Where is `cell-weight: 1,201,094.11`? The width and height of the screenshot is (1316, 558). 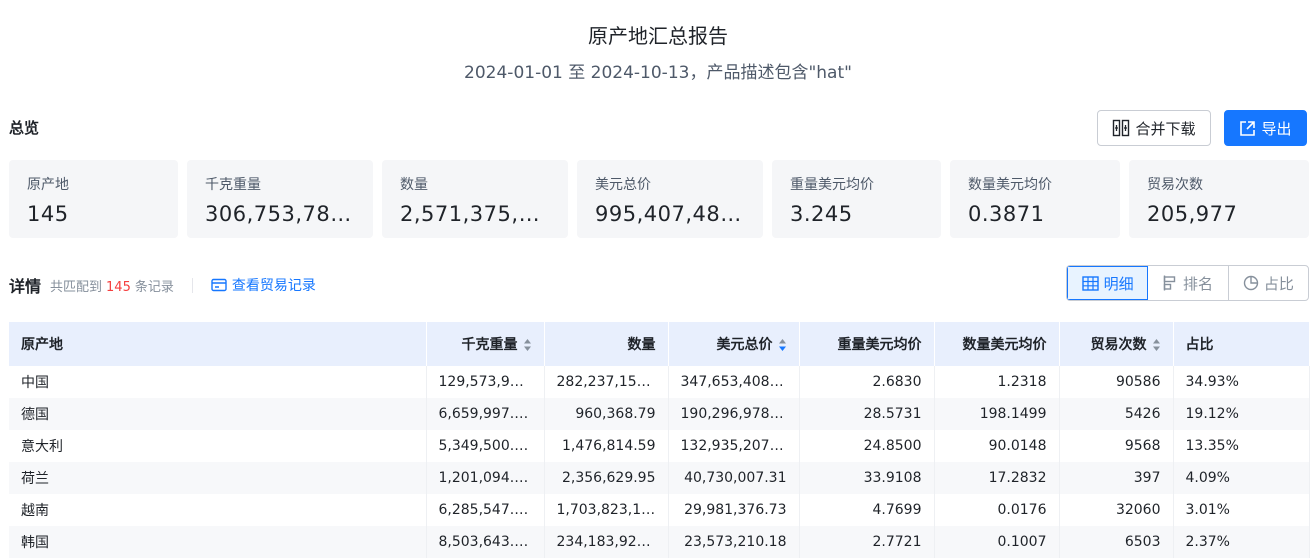 cell-weight: 1,201,094.11 is located at coordinates (485, 478).